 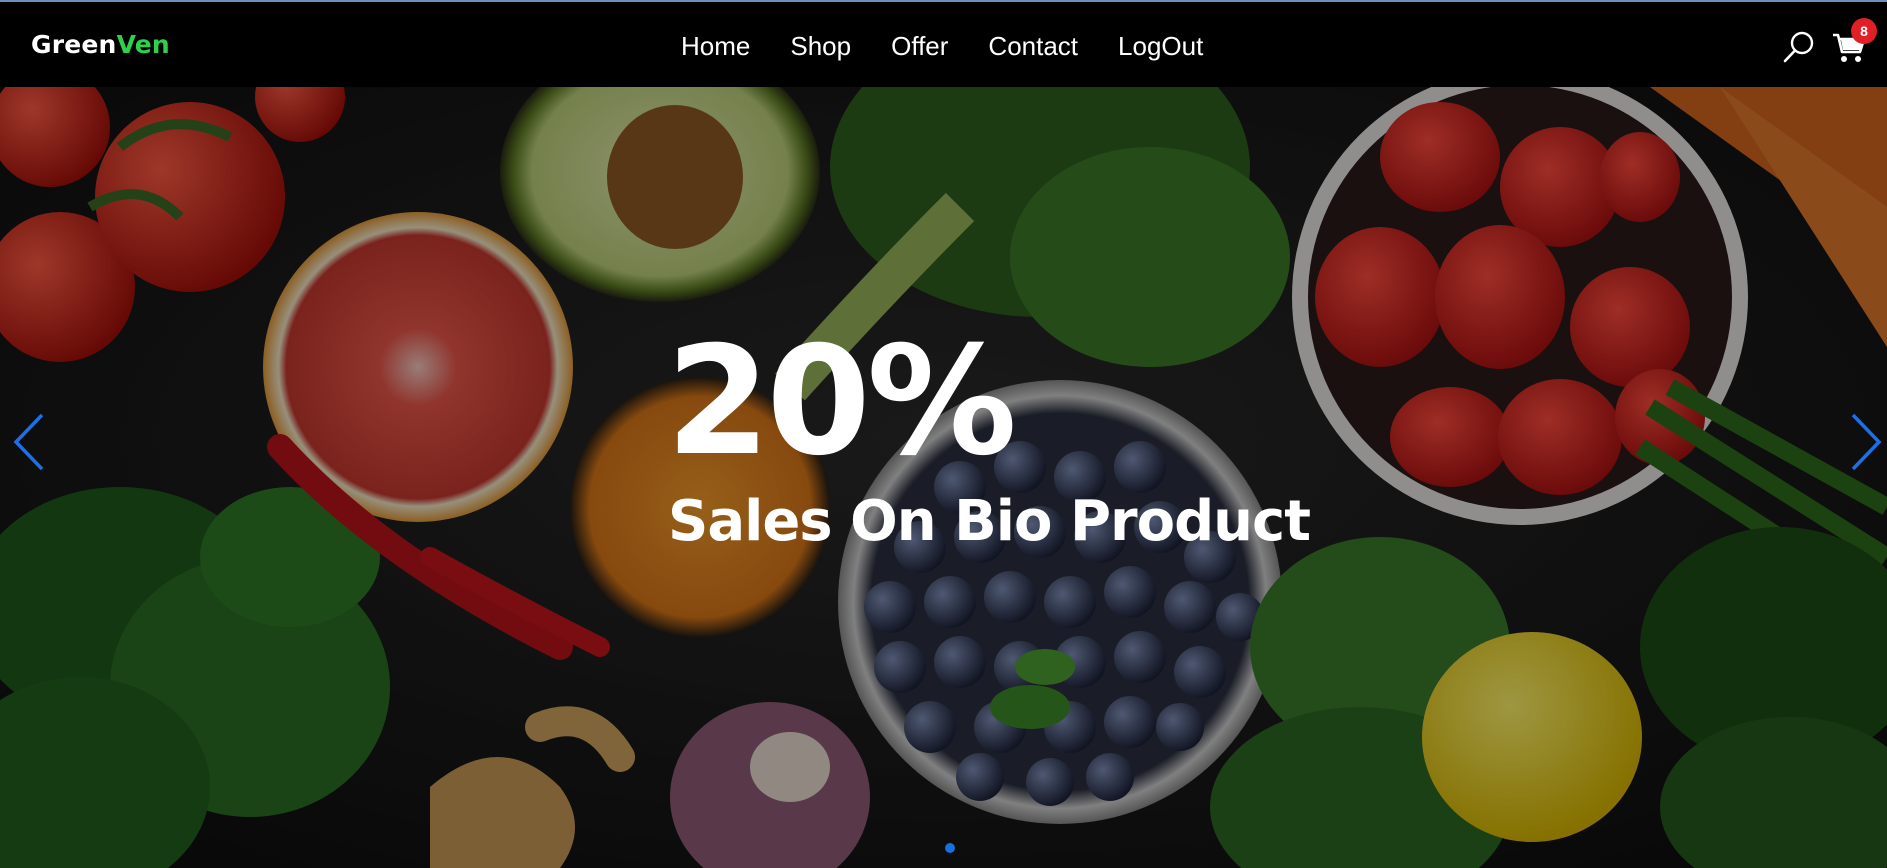 What do you see at coordinates (1799, 47) in the screenshot?
I see `search-icon` at bounding box center [1799, 47].